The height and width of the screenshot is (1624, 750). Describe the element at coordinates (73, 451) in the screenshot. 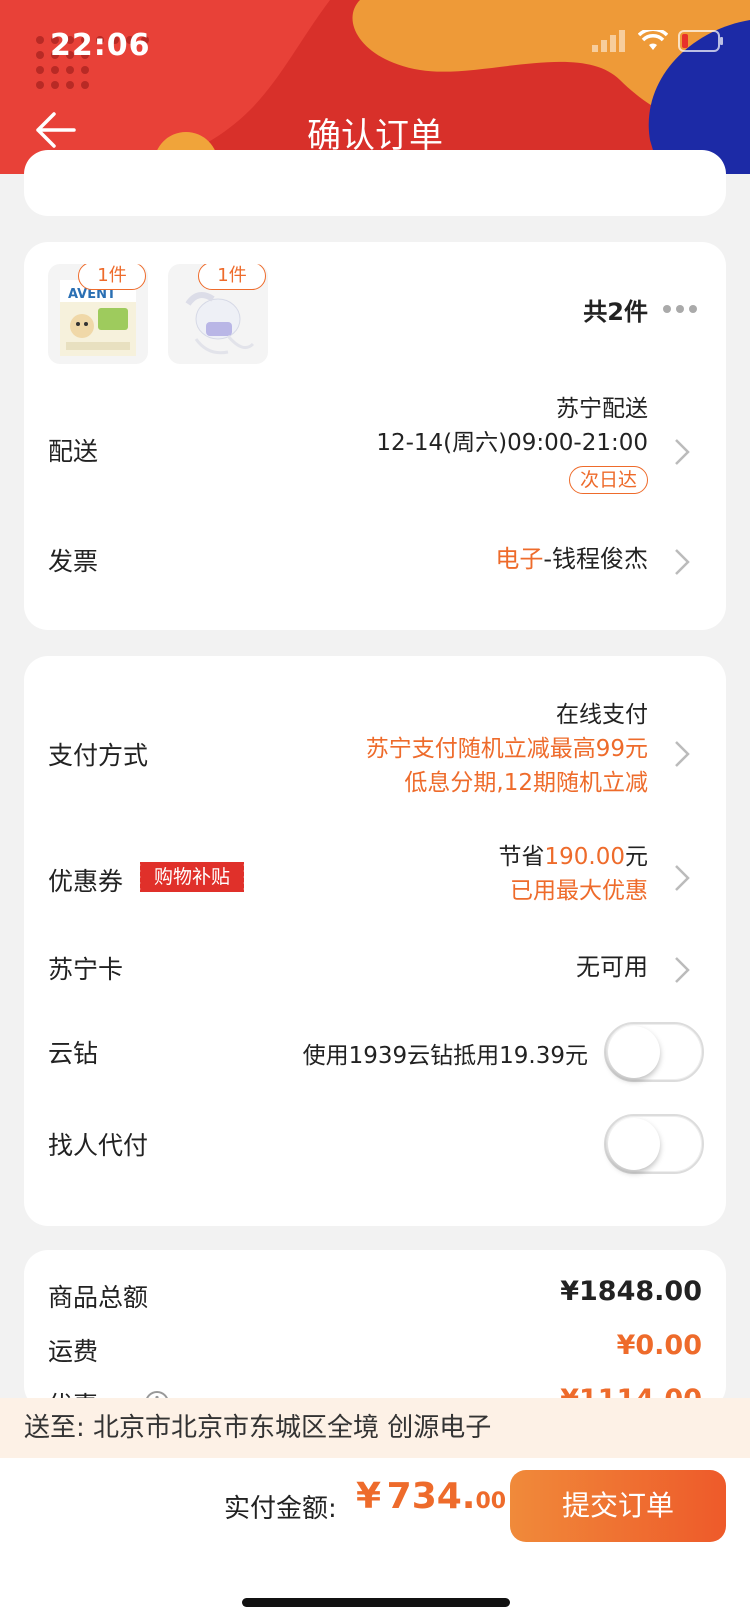

I see `delivery-label: 配送` at that location.